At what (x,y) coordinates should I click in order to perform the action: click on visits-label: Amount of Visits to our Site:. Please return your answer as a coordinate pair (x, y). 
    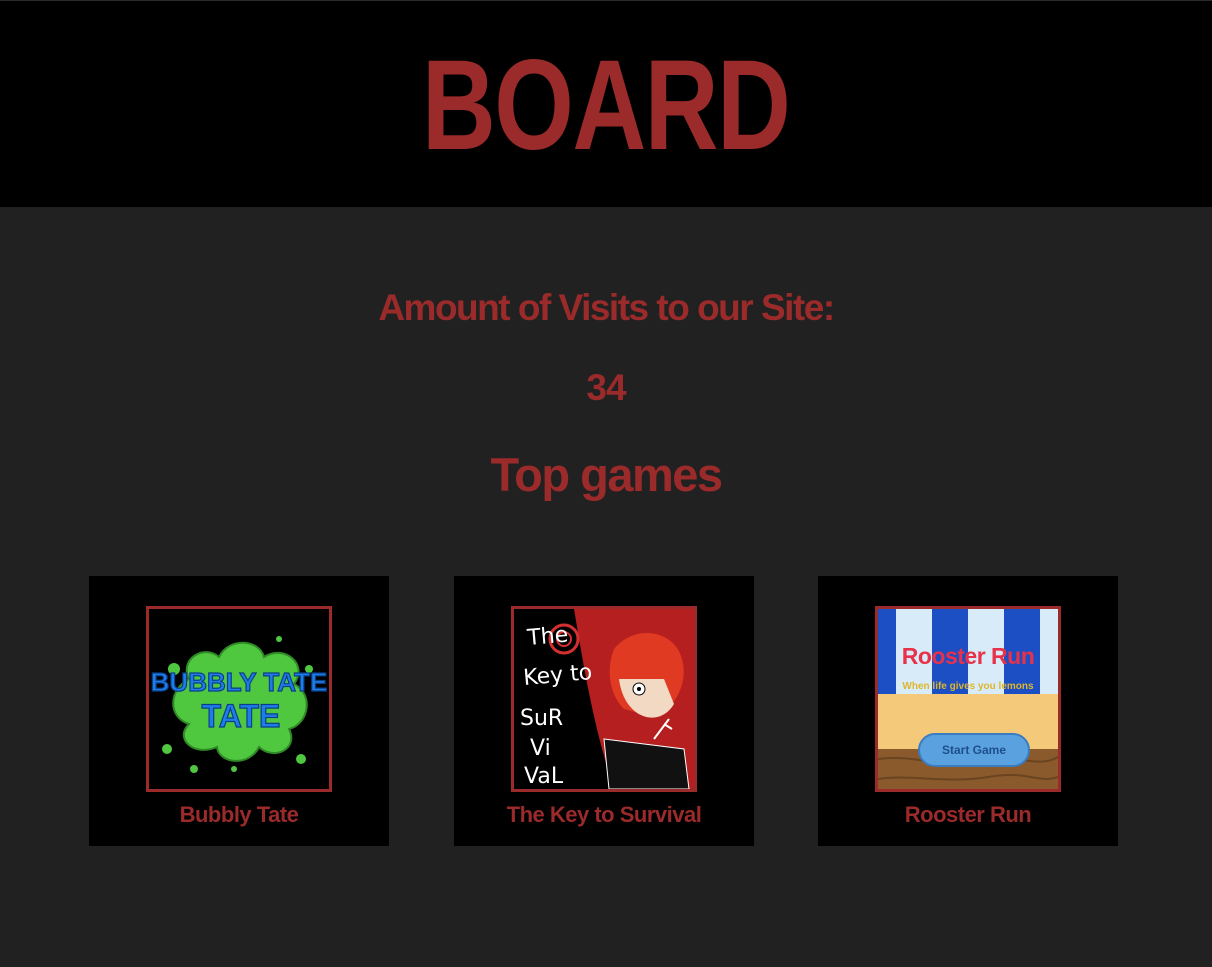
    Looking at the image, I should click on (606, 307).